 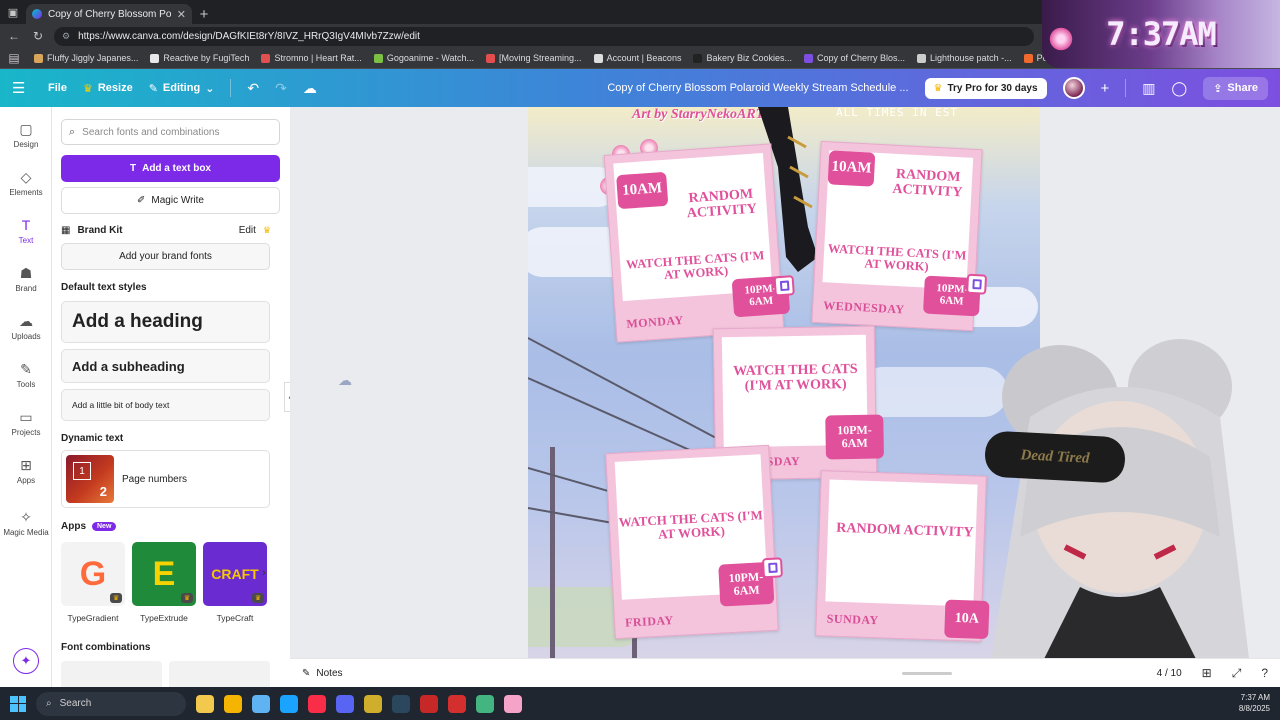 What do you see at coordinates (698, 58) in the screenshot?
I see `bookmark-favicon-icon` at bounding box center [698, 58].